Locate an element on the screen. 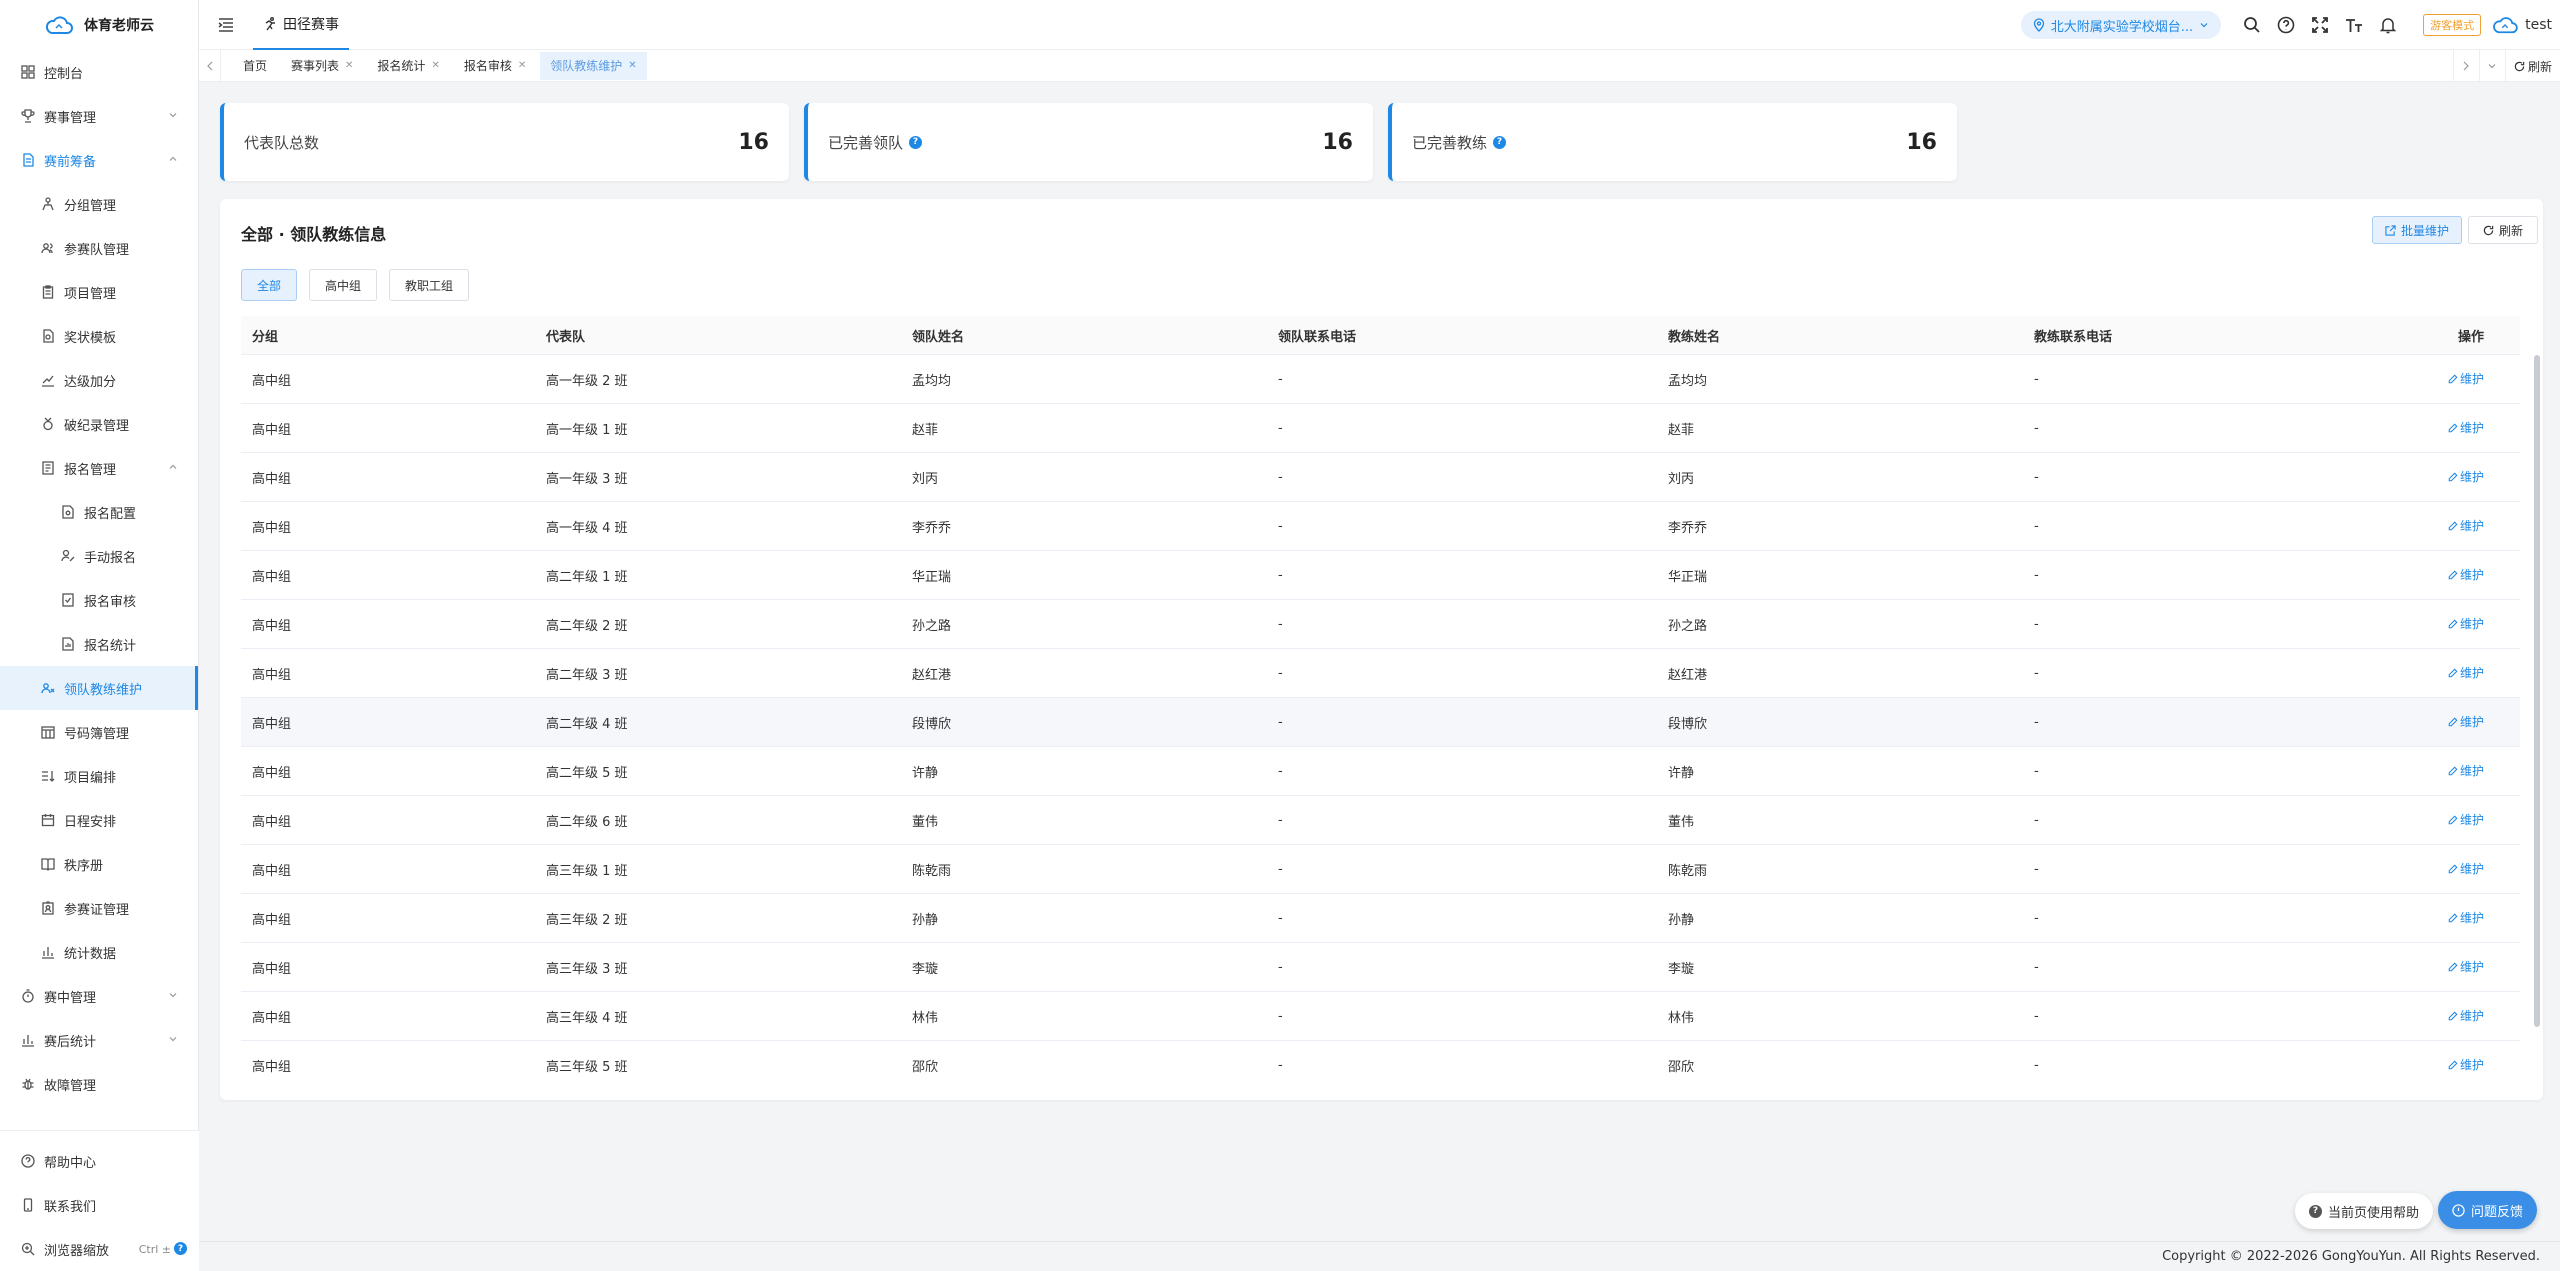  sidebar-item-registration-config: 报名配置 is located at coordinates (99, 512).